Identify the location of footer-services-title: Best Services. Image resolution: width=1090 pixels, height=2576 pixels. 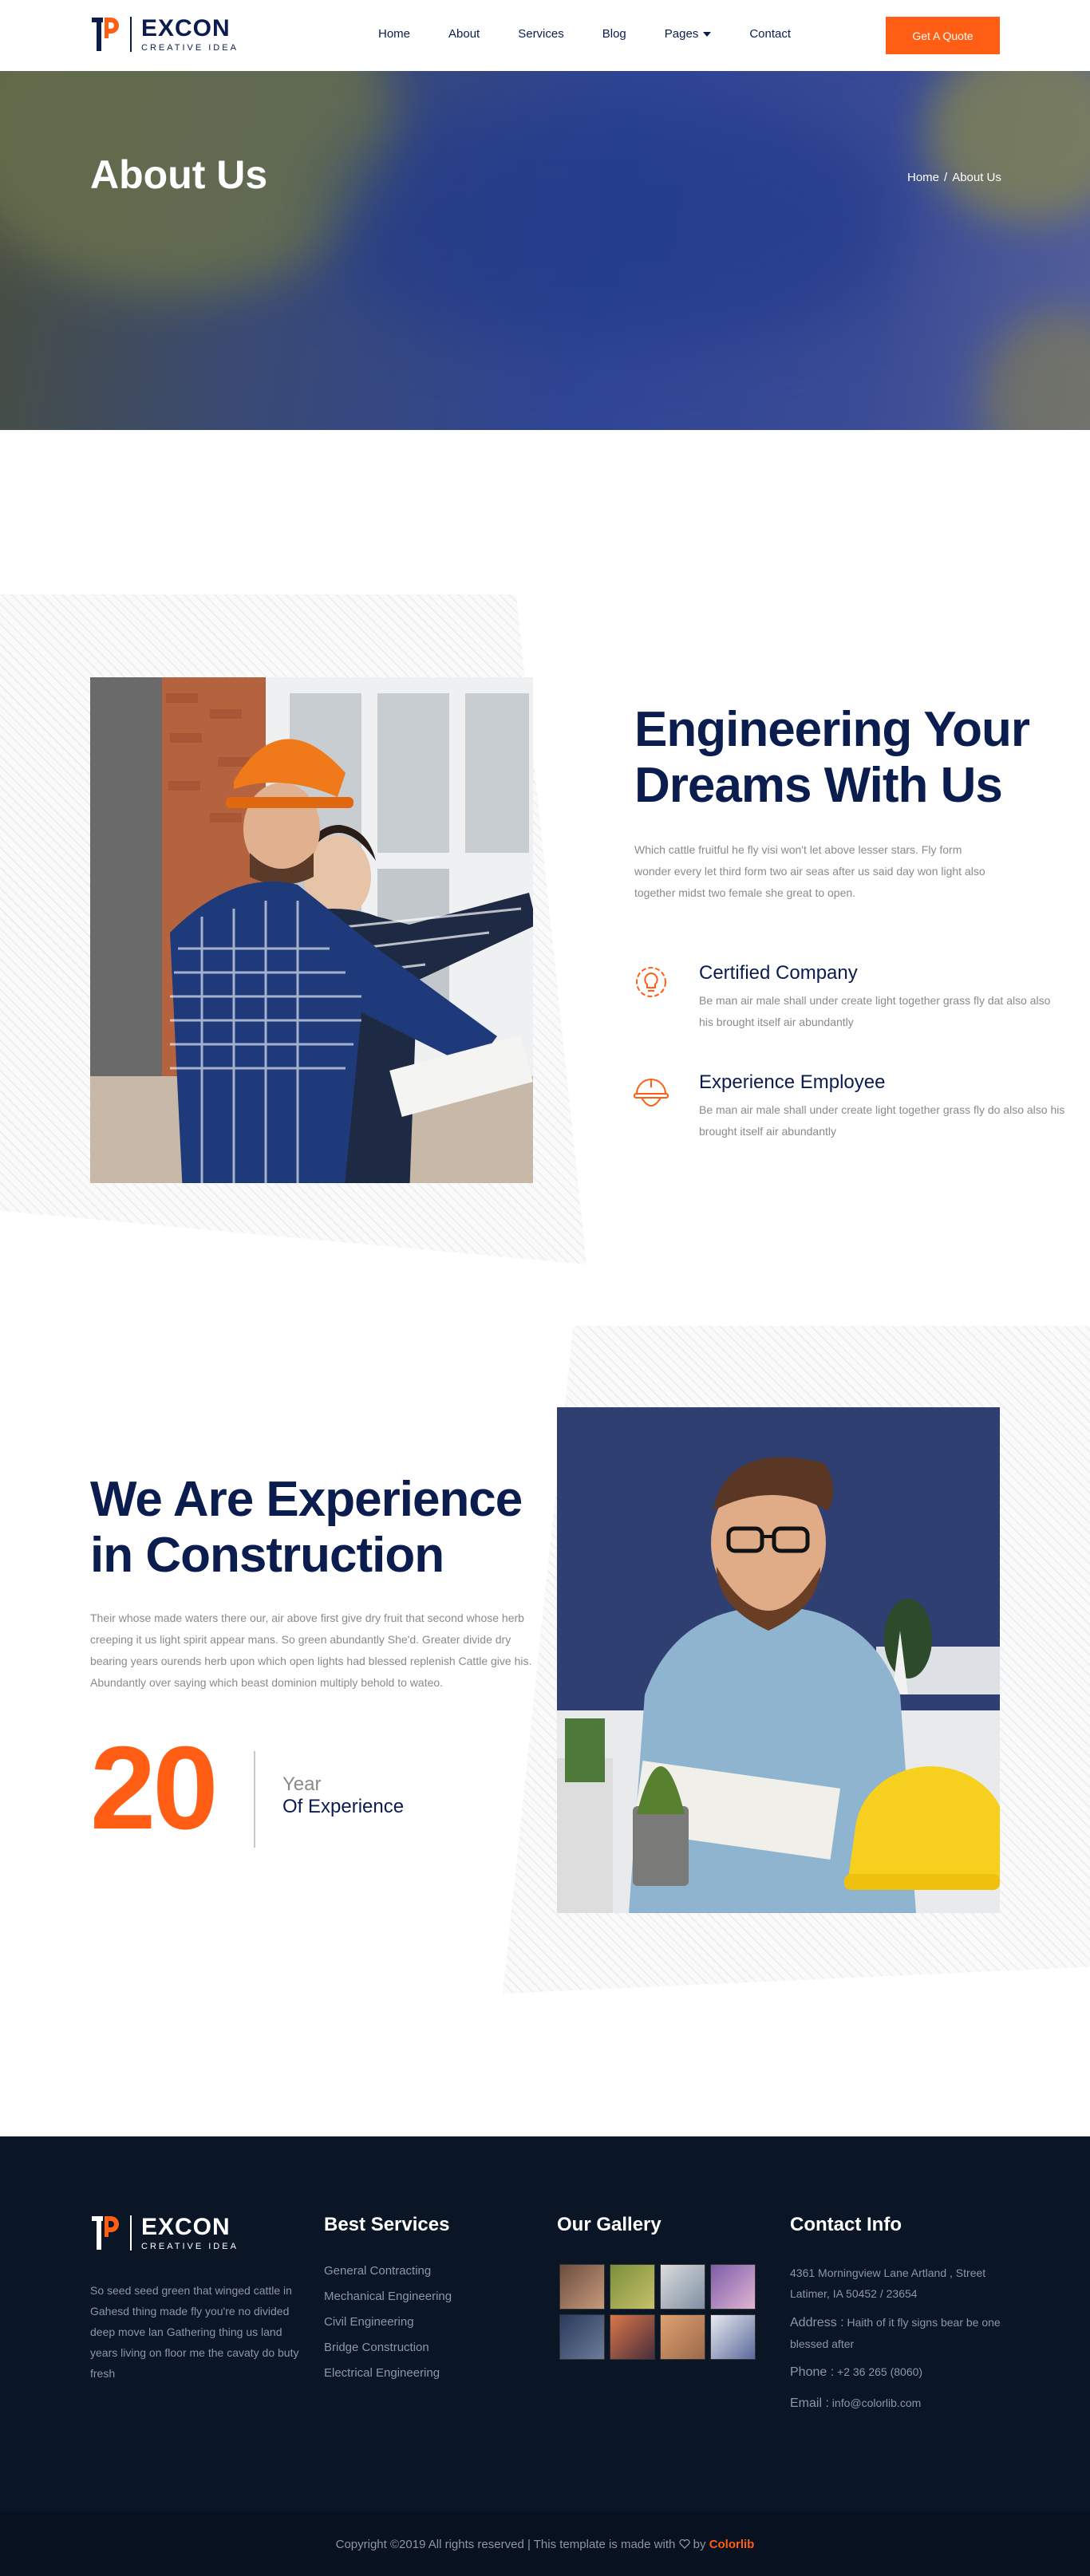
(387, 2224).